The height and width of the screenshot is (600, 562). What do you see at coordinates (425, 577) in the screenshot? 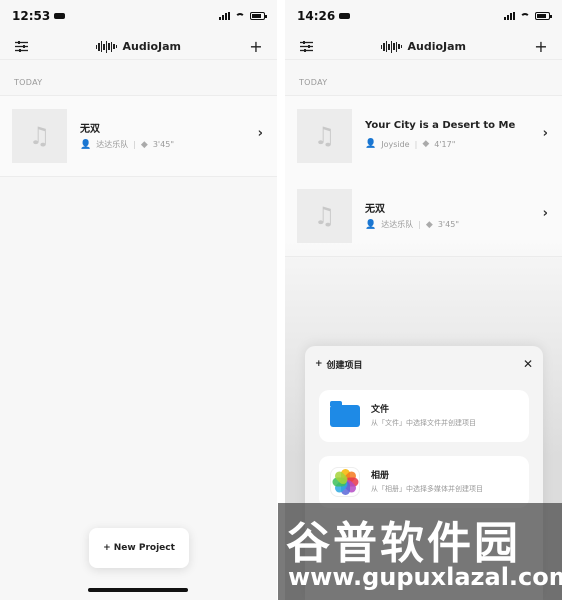
I see `watermark-url-text: www.gupuxlazal.com` at bounding box center [425, 577].